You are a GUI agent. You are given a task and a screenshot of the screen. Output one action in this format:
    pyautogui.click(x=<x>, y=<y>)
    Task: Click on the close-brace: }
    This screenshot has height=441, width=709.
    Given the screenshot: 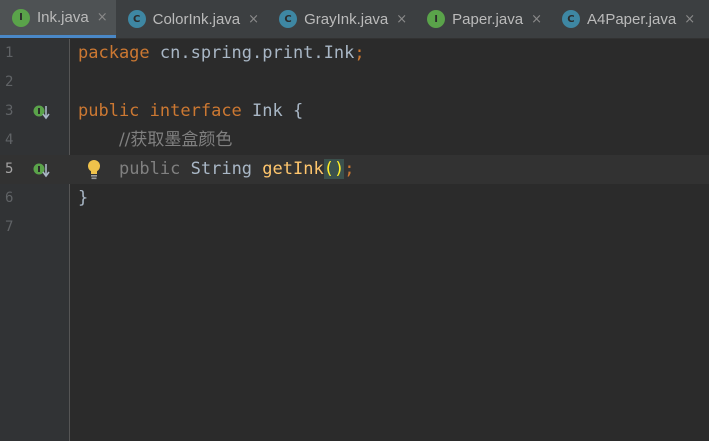 What is the action you would take?
    pyautogui.click(x=83, y=198)
    